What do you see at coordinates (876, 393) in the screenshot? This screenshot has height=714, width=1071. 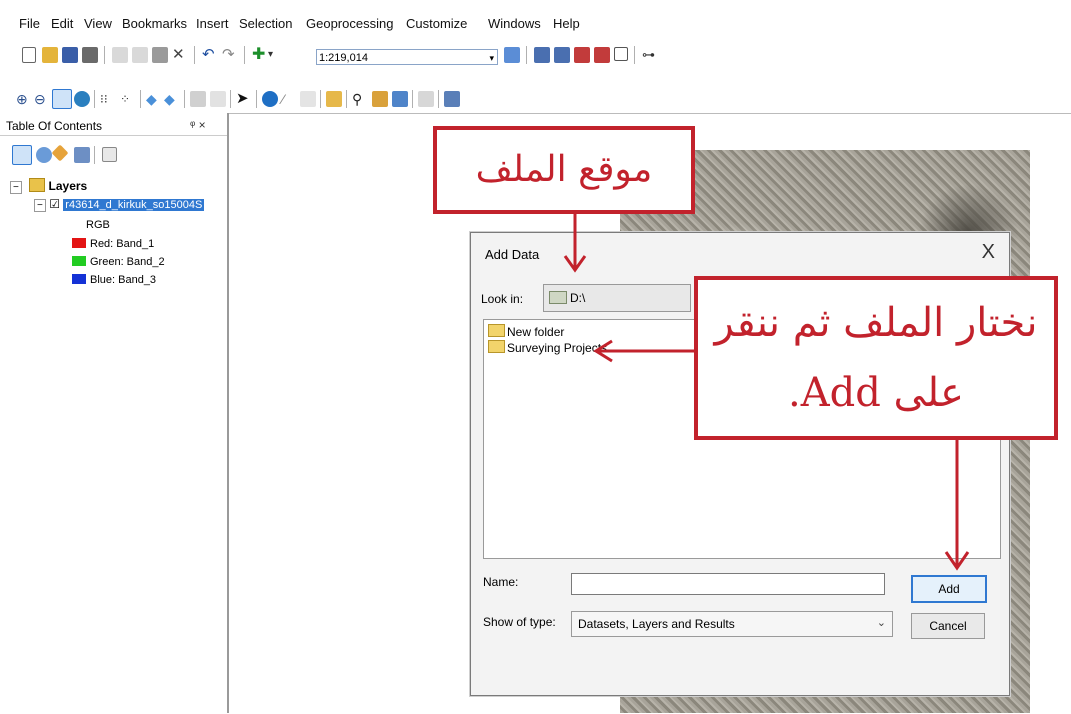 I see `callout-line-2: على Add.` at bounding box center [876, 393].